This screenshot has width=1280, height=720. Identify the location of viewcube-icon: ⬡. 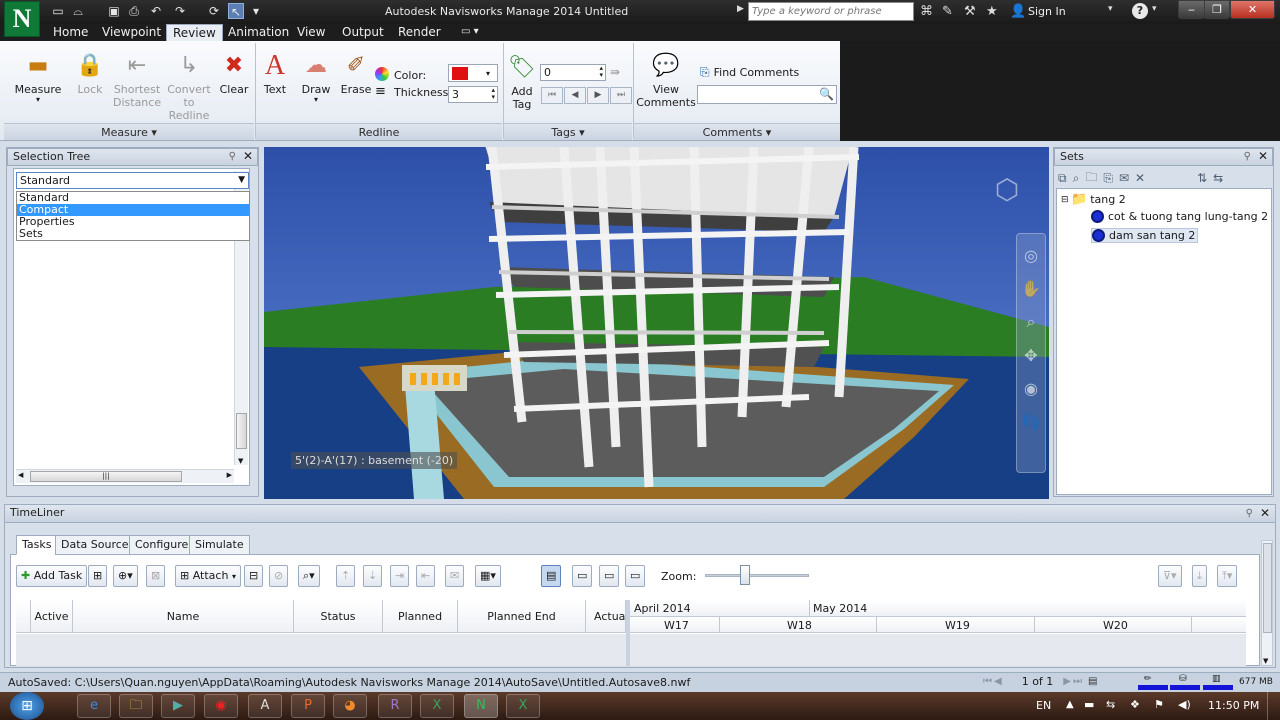
(1007, 190).